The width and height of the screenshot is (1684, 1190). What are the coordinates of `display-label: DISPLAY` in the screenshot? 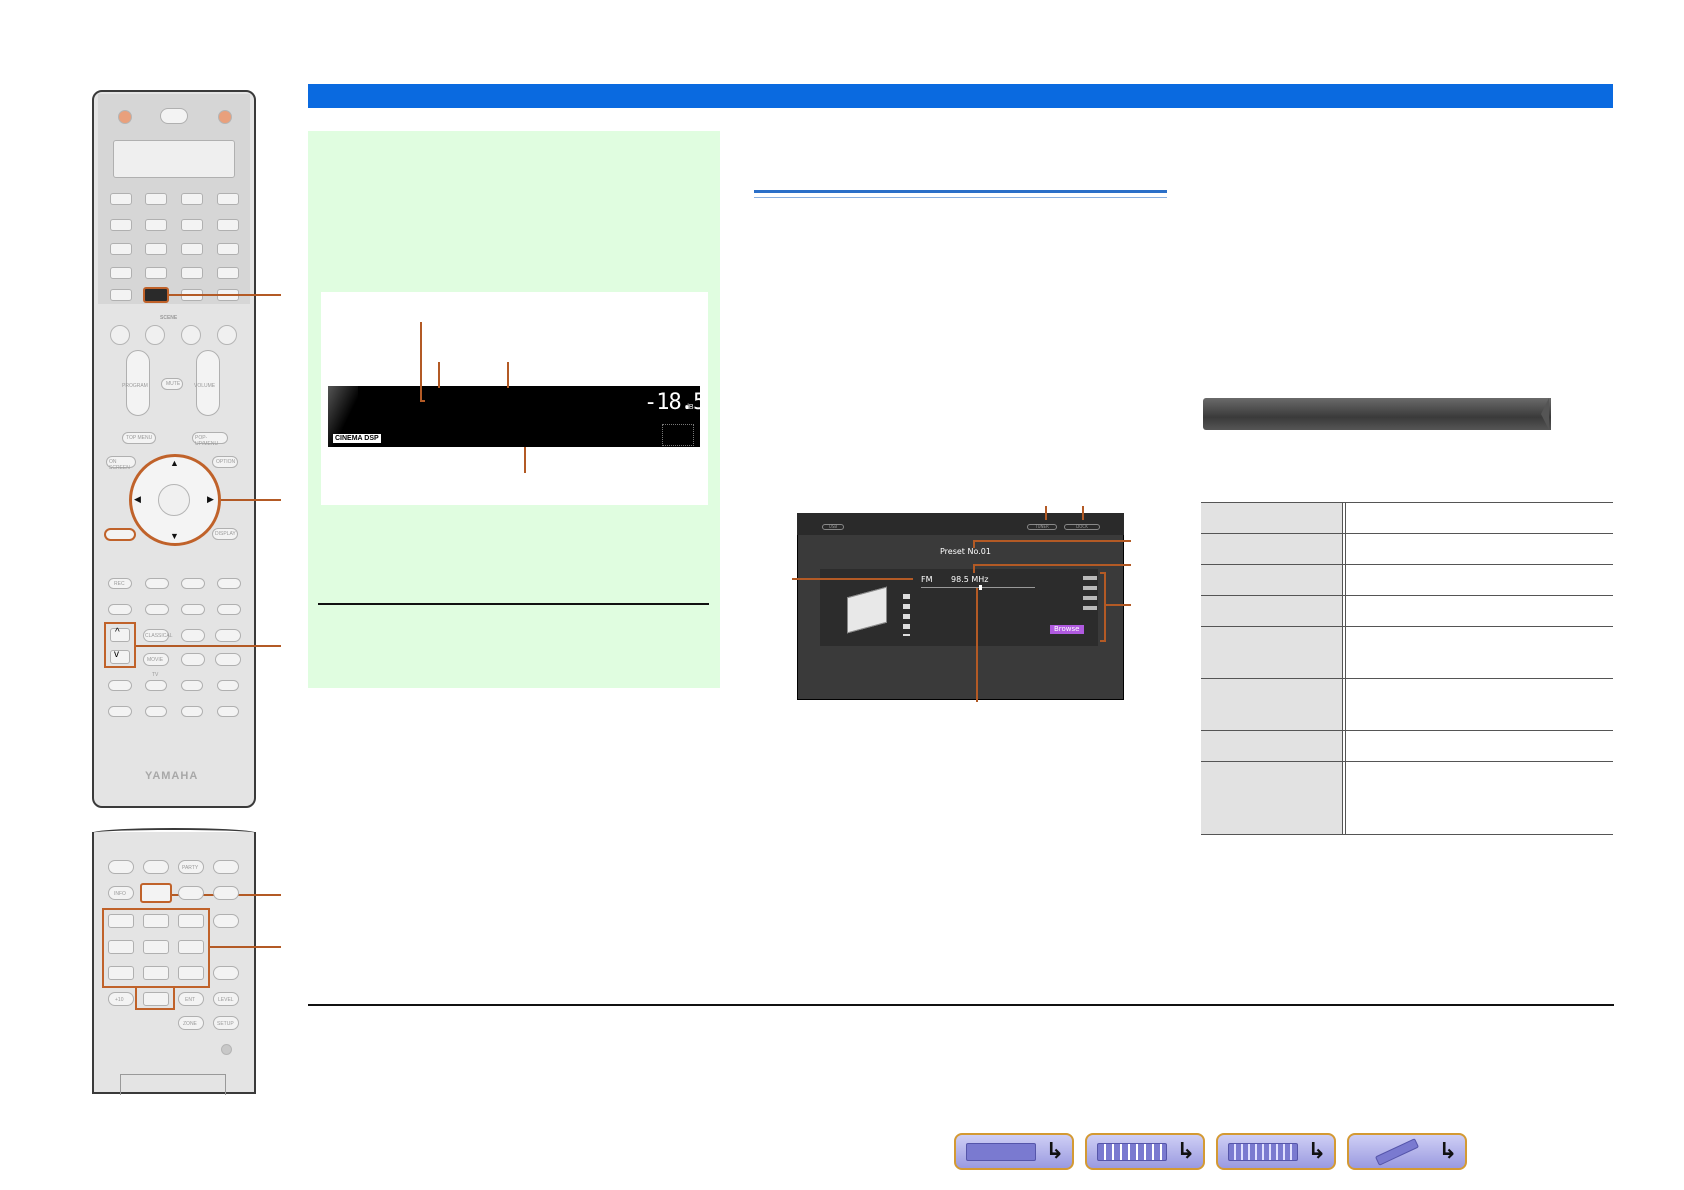 It's located at (225, 534).